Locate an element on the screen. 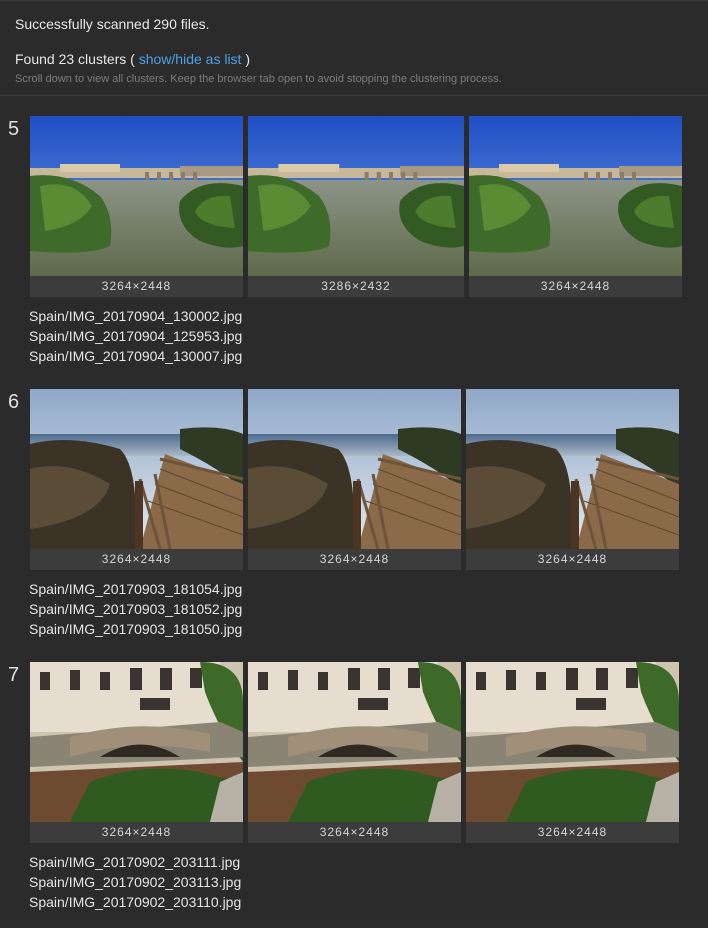 This screenshot has width=708, height=928. file-path: Spain/IMG_20170903_181054.jpg is located at coordinates (136, 589).